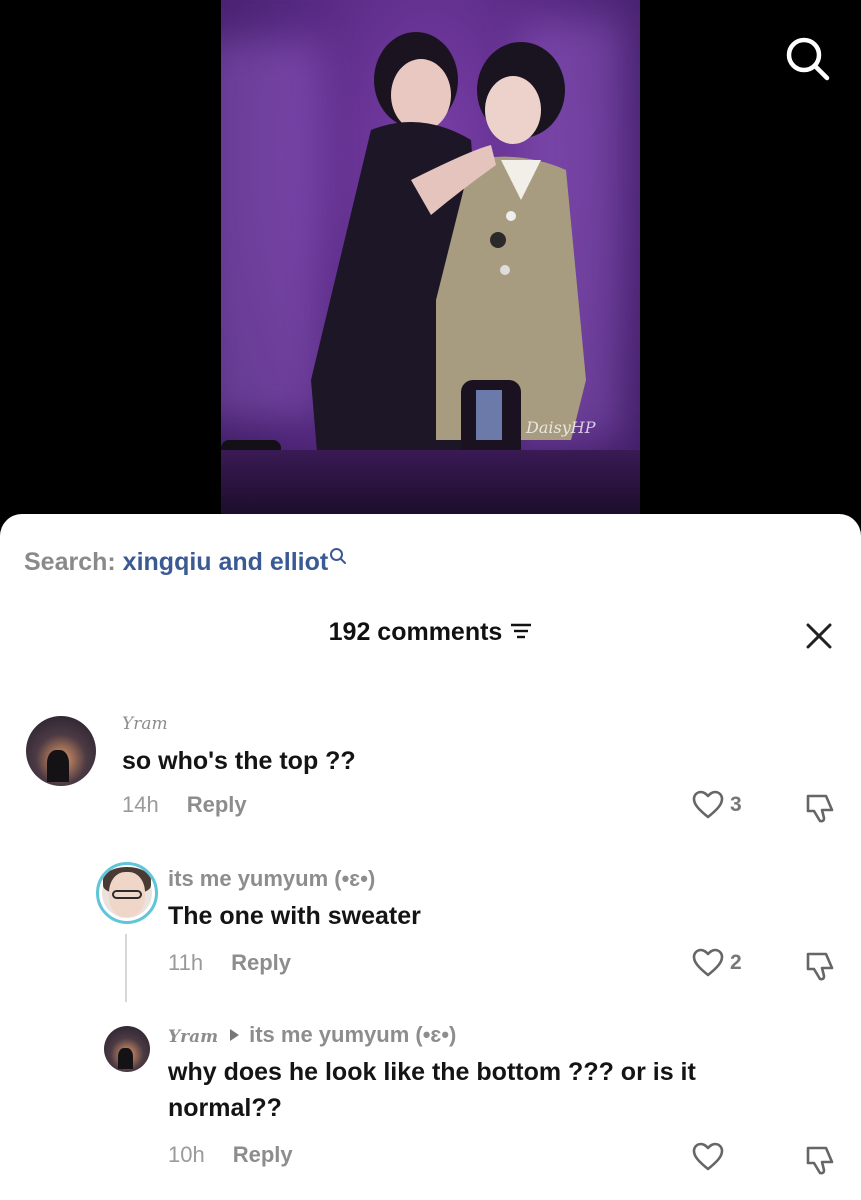 The height and width of the screenshot is (1200, 861). I want to click on comment-time: 14h, so click(140, 804).